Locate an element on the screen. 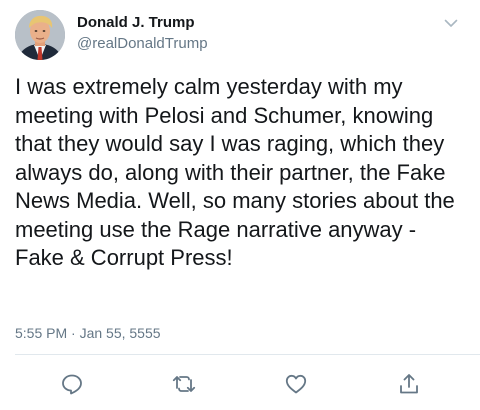 This screenshot has width=480, height=410. share-button is located at coordinates (409, 384).